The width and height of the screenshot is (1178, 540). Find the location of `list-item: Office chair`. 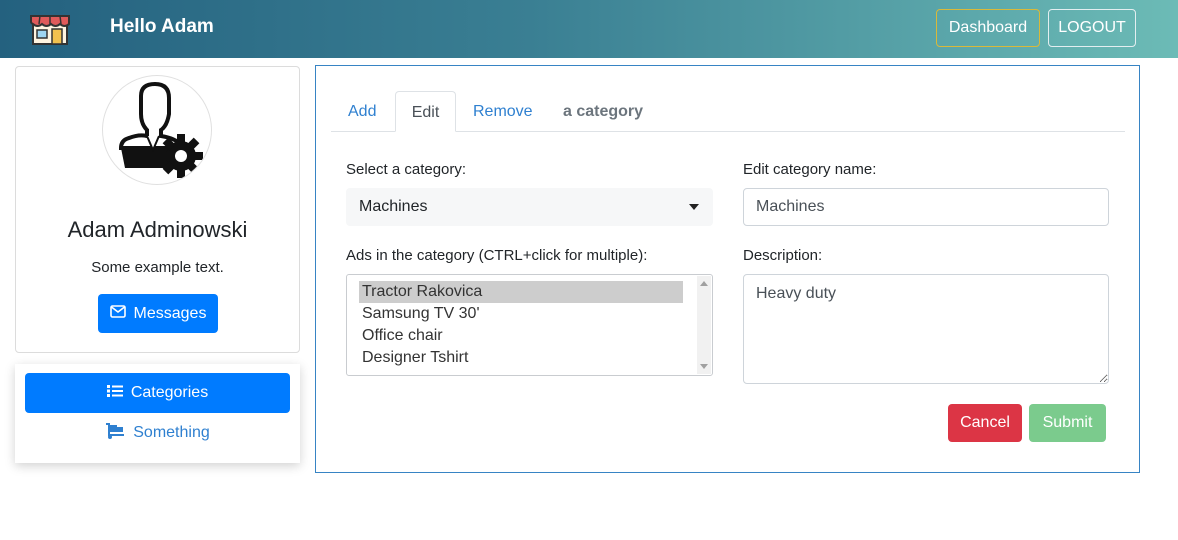

list-item: Office chair is located at coordinates (521, 336).